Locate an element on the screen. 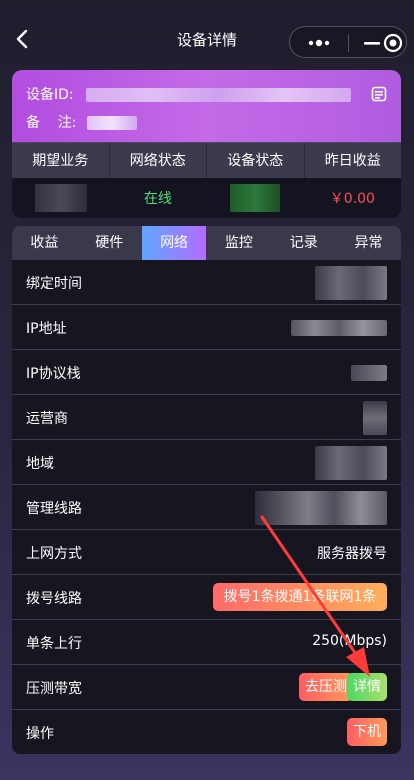  col-network-status: 网络状态 is located at coordinates (158, 160).